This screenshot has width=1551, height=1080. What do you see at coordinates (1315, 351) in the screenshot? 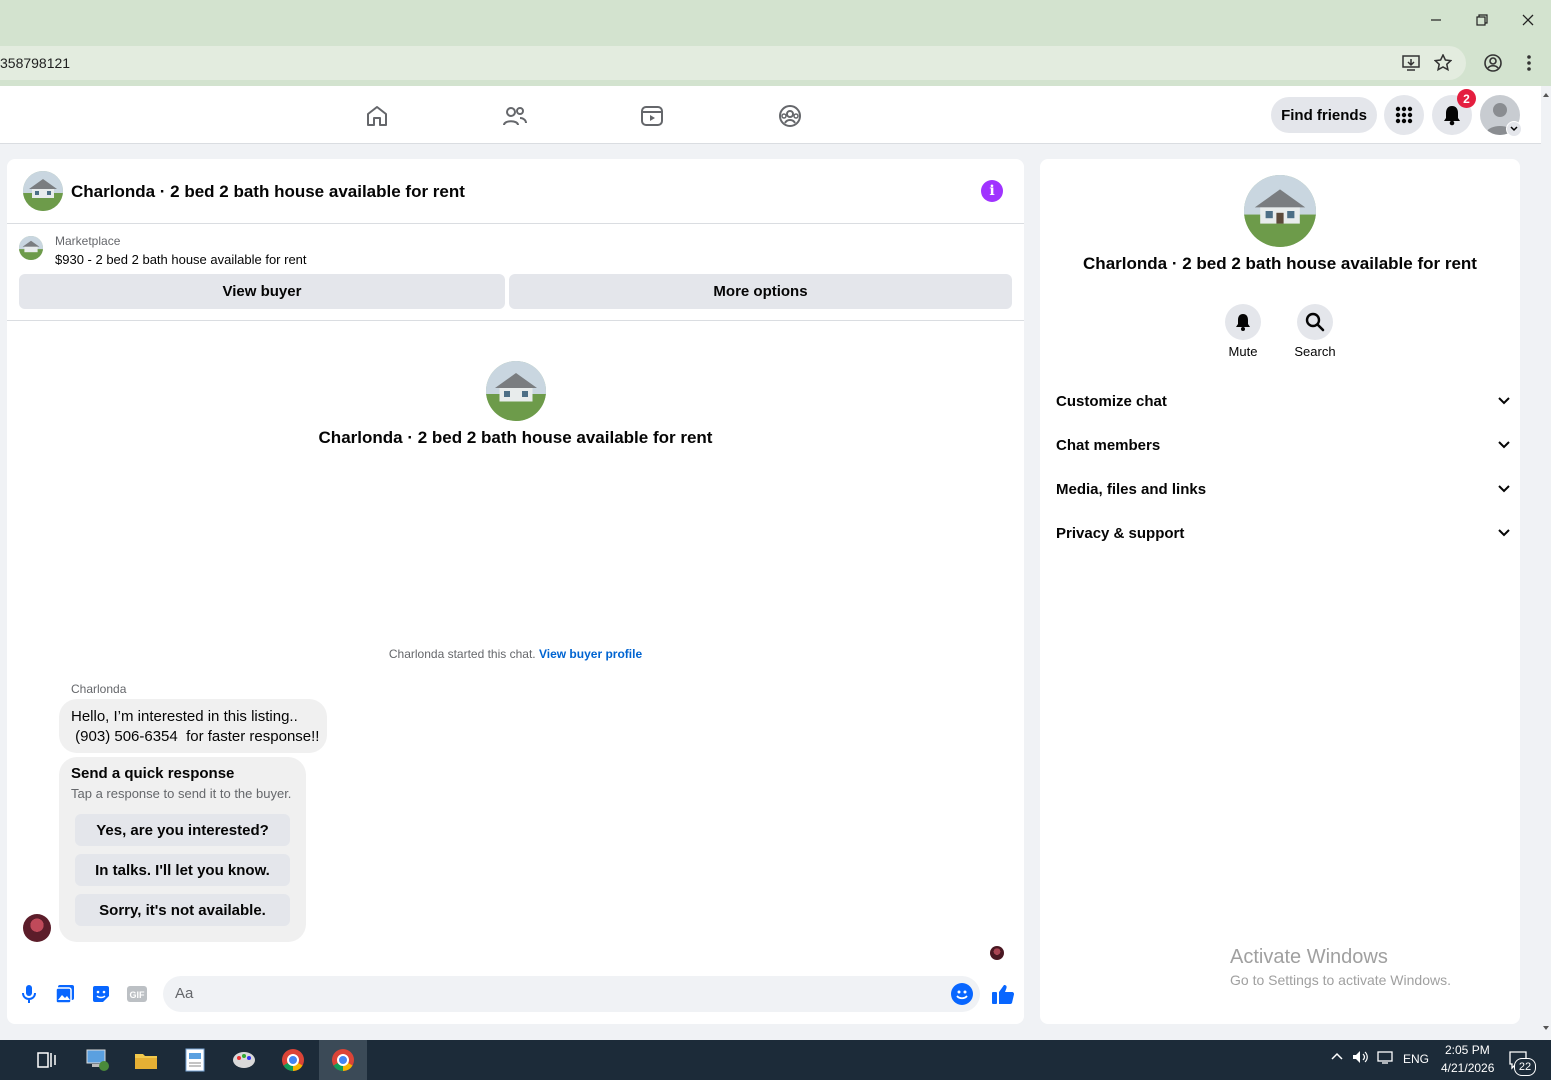
I see `search-label: Search` at bounding box center [1315, 351].